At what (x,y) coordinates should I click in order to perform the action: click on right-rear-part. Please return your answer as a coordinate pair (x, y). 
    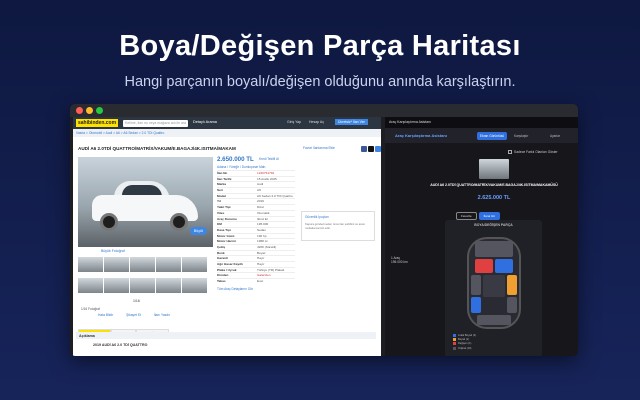
    Looking at the image, I should click on (512, 305).